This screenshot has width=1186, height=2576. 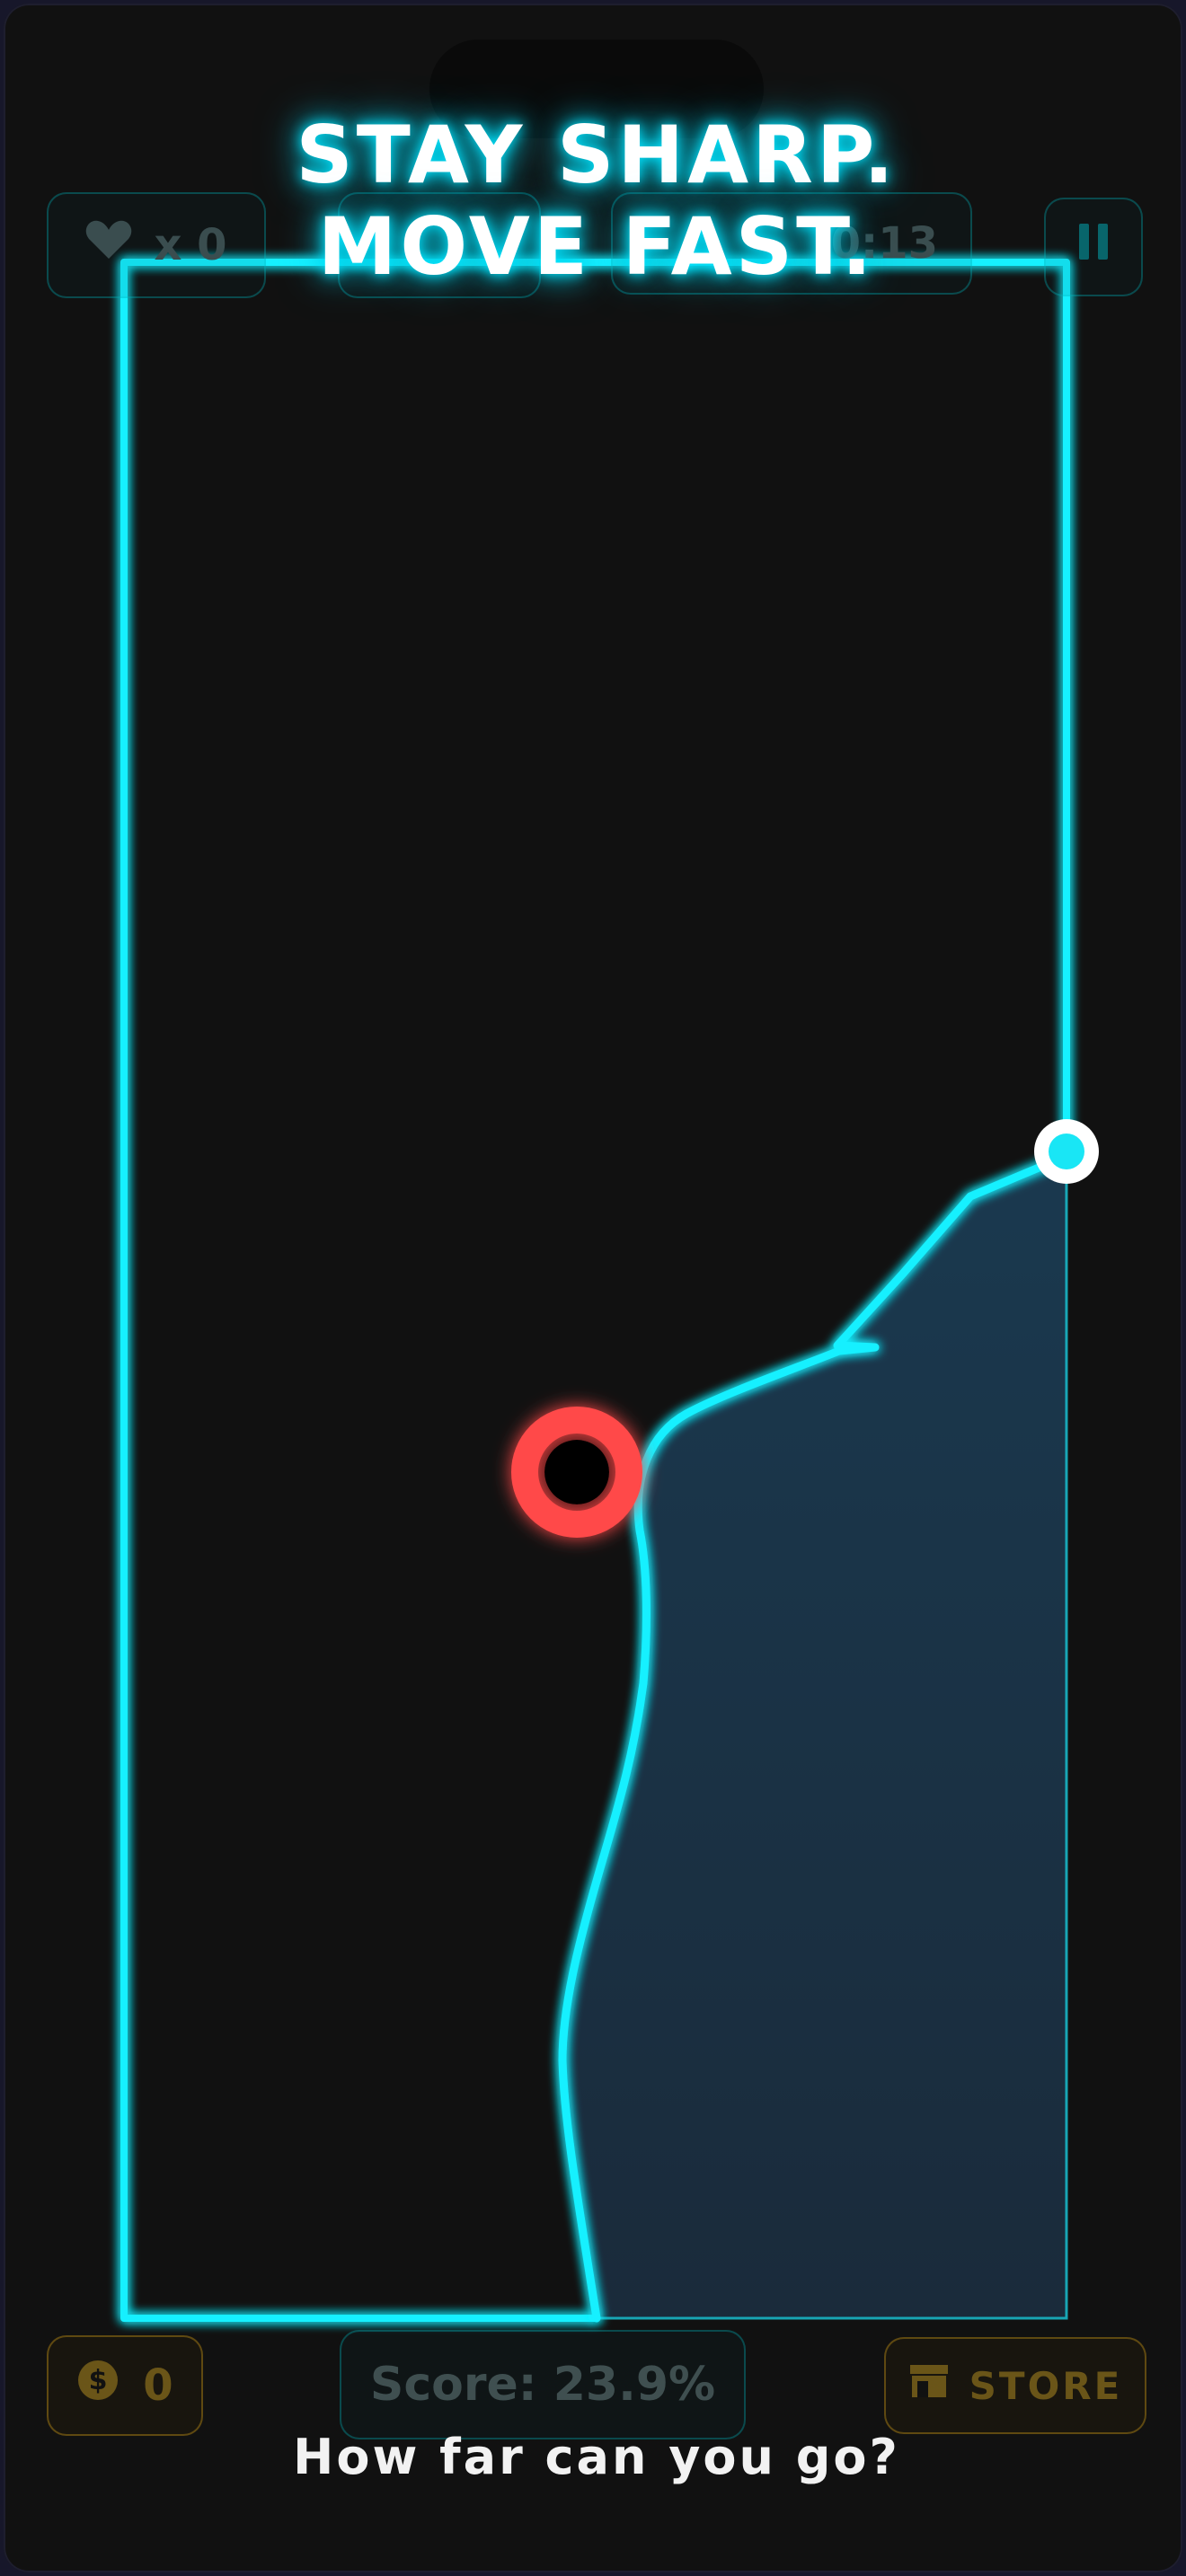 I want to click on store-label: STORE, so click(x=1046, y=2385).